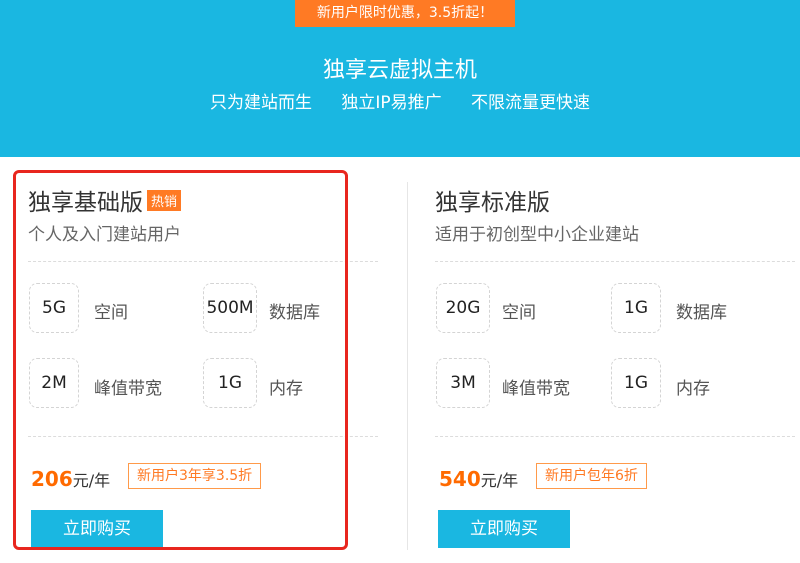 The height and width of the screenshot is (563, 800). I want to click on hero-subtitle: 不限流量更快速, so click(531, 103).